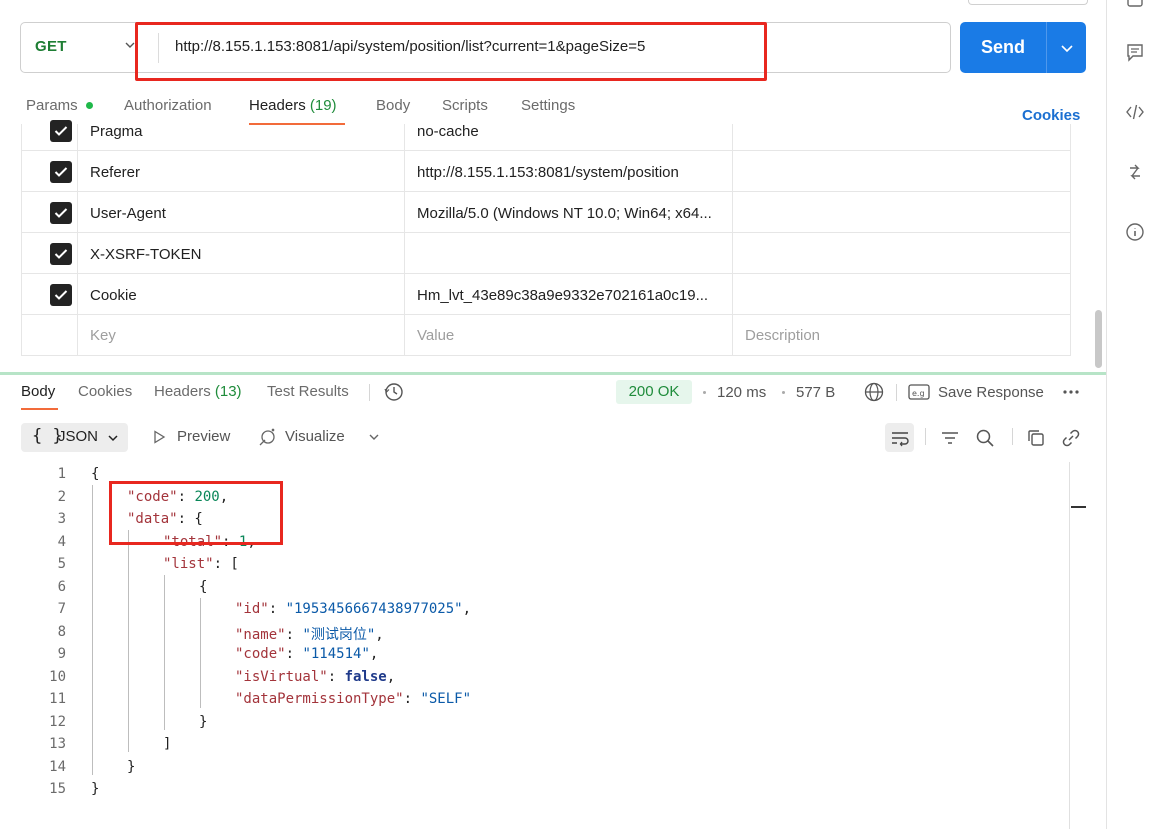  I want to click on link-icon, so click(1071, 438).